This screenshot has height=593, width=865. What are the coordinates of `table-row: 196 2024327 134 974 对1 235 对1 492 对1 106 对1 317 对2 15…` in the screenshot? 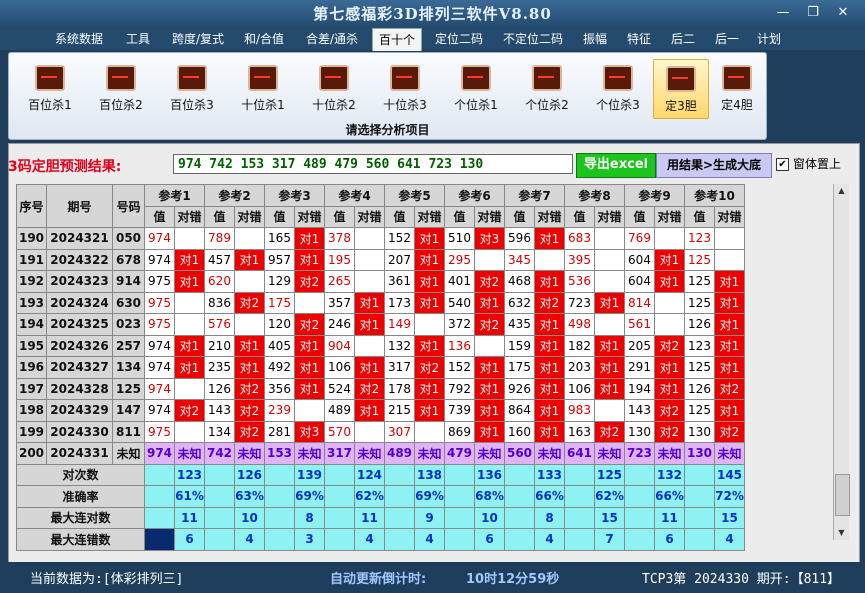 It's located at (380, 367).